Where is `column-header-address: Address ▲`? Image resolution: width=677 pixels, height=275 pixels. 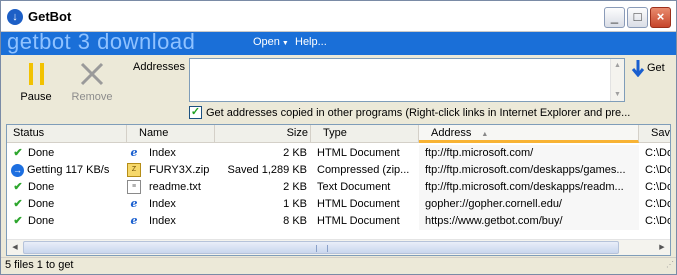 column-header-address: Address ▲ is located at coordinates (529, 134).